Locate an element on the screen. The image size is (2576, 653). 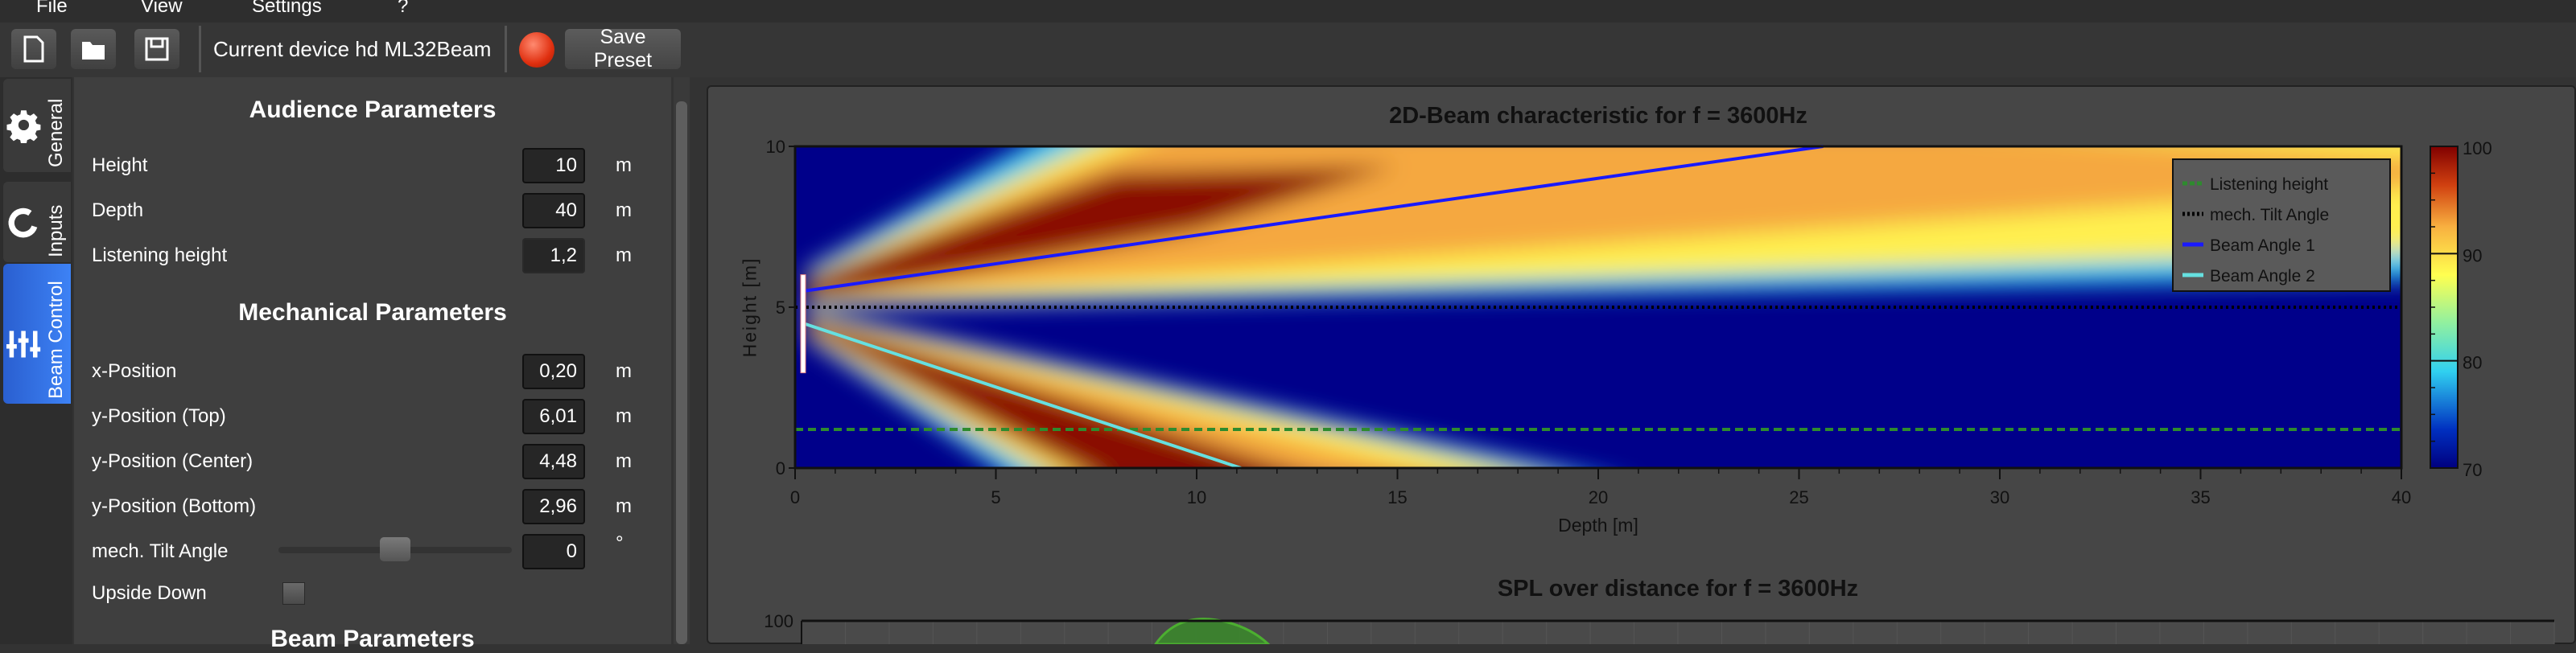
x-tick-label: 5 is located at coordinates (995, 497).